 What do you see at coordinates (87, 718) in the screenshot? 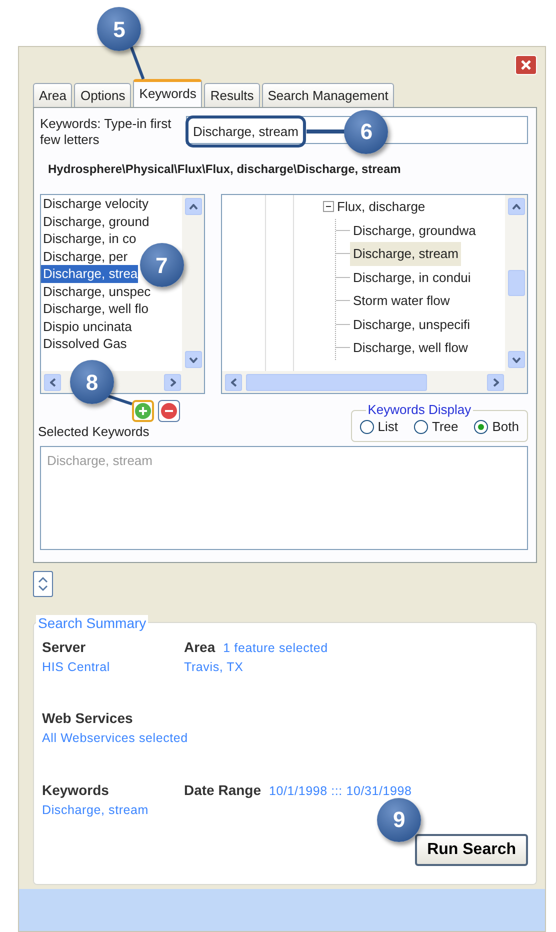
I see `summary-label: Web Services` at bounding box center [87, 718].